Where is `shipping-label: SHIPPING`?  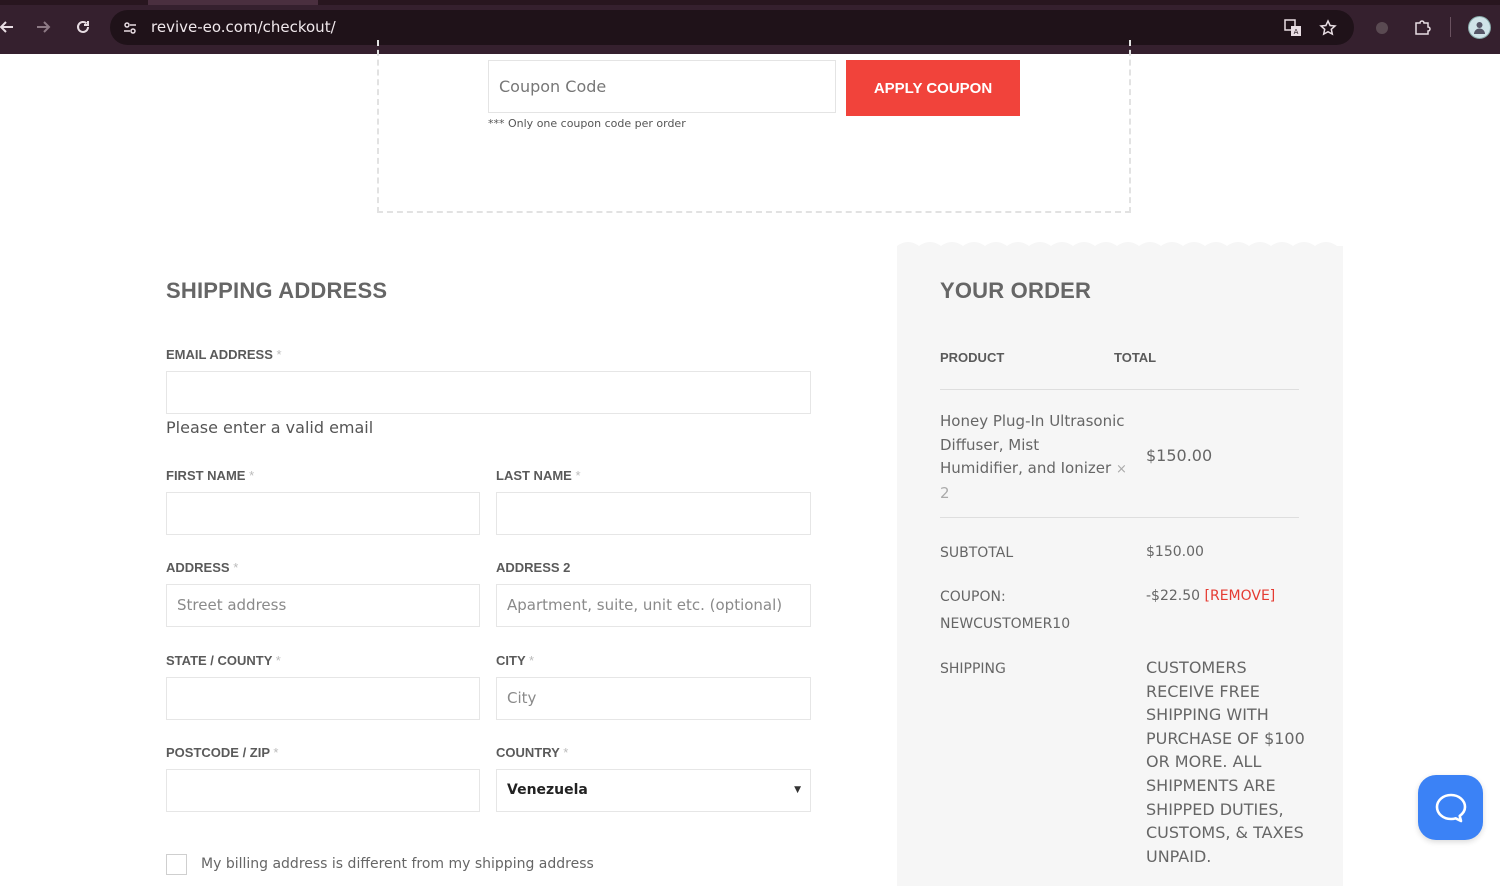 shipping-label: SHIPPING is located at coordinates (973, 669).